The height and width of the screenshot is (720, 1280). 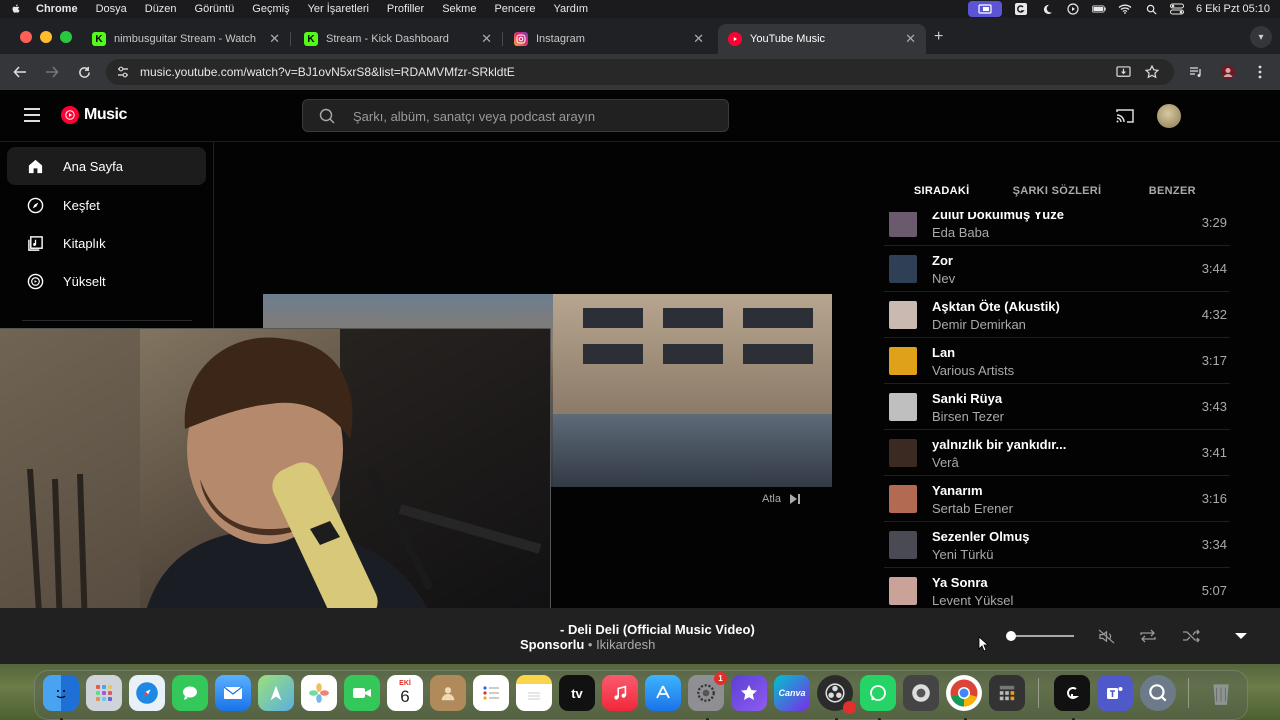 What do you see at coordinates (362, 693) in the screenshot?
I see `facetime-icon` at bounding box center [362, 693].